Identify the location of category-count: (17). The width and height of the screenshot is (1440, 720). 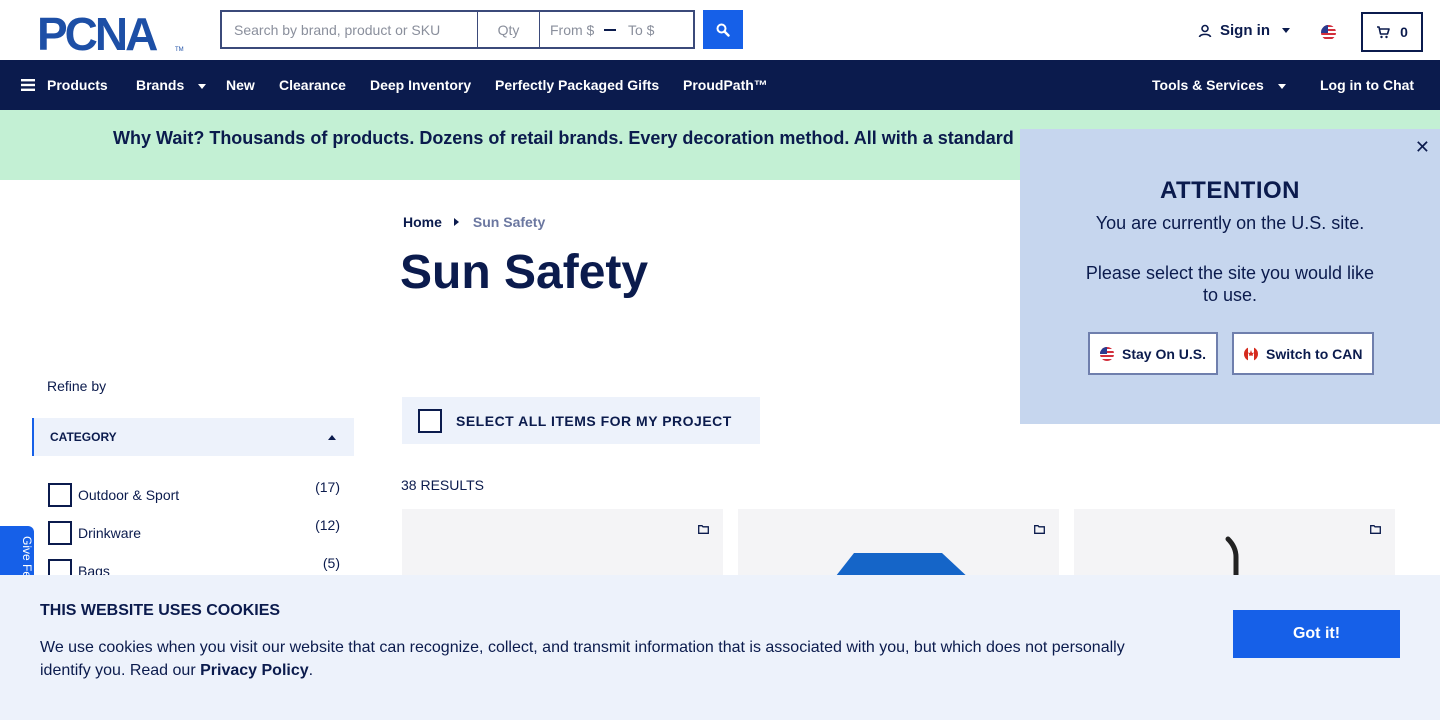
(327, 487).